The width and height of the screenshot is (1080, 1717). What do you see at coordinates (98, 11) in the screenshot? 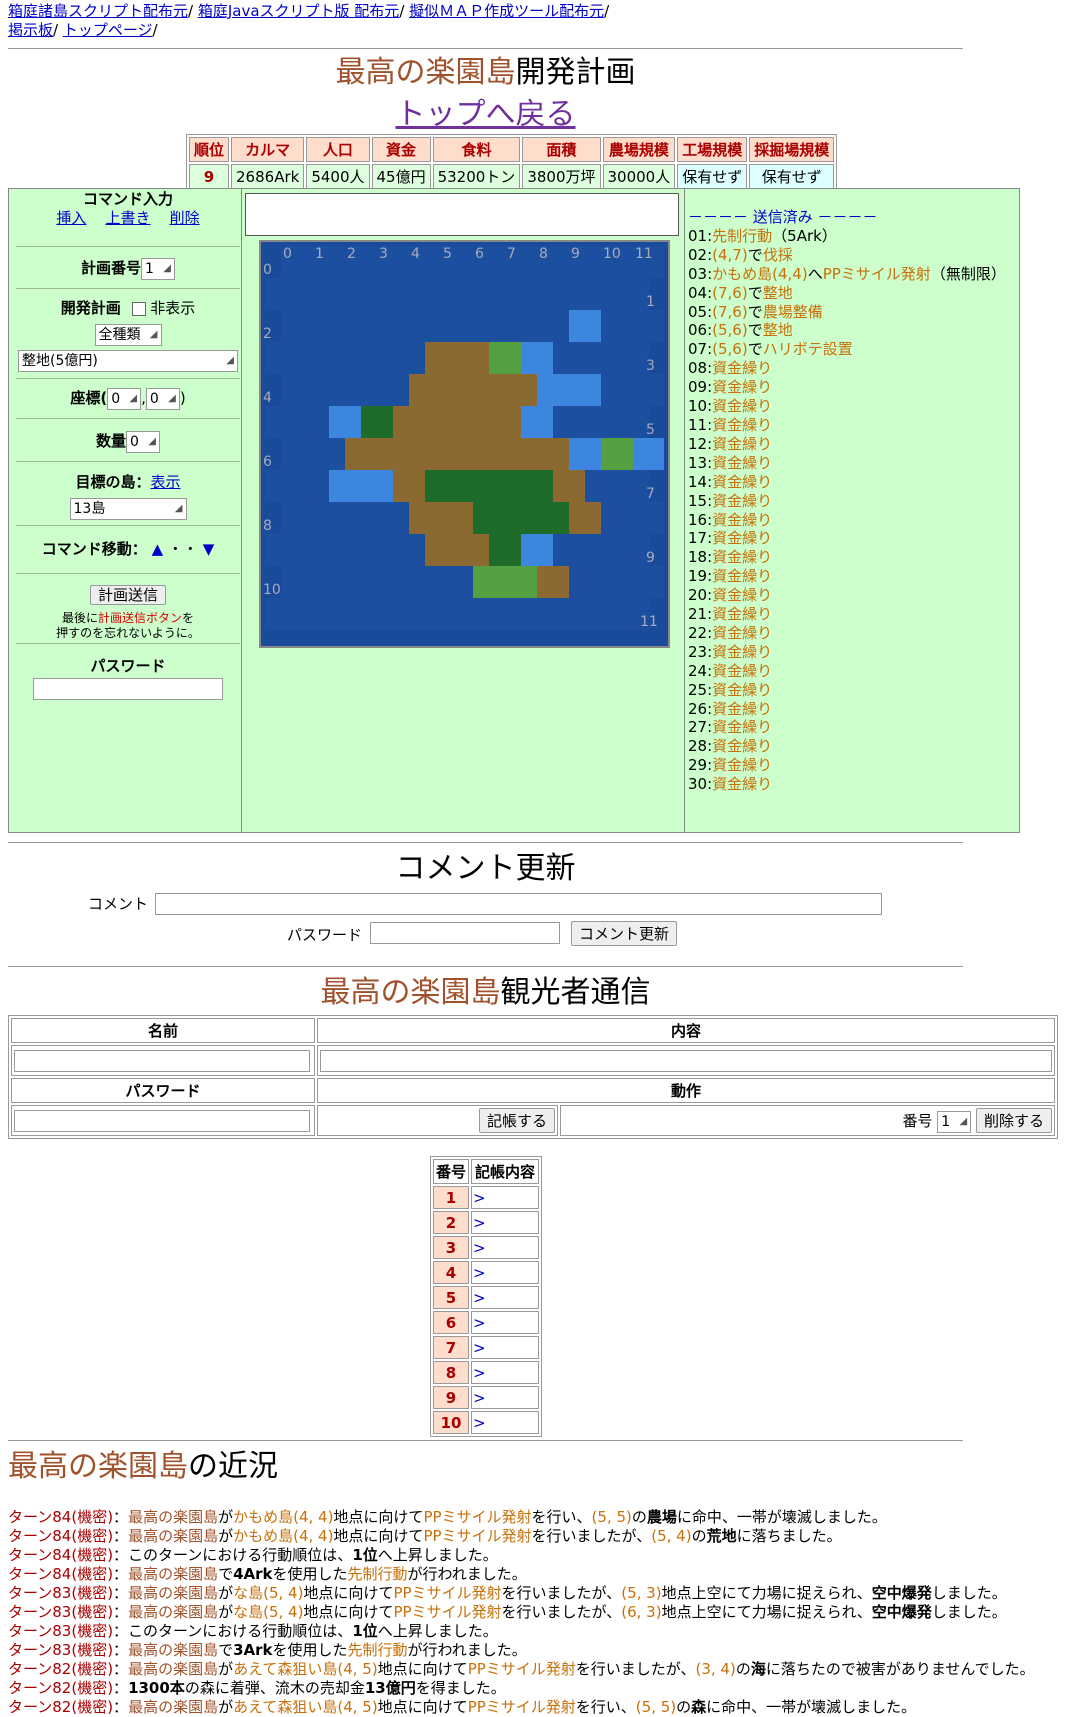
I see `link-hakoniwa-script: 箱庭諸島スクリプト配布元` at bounding box center [98, 11].